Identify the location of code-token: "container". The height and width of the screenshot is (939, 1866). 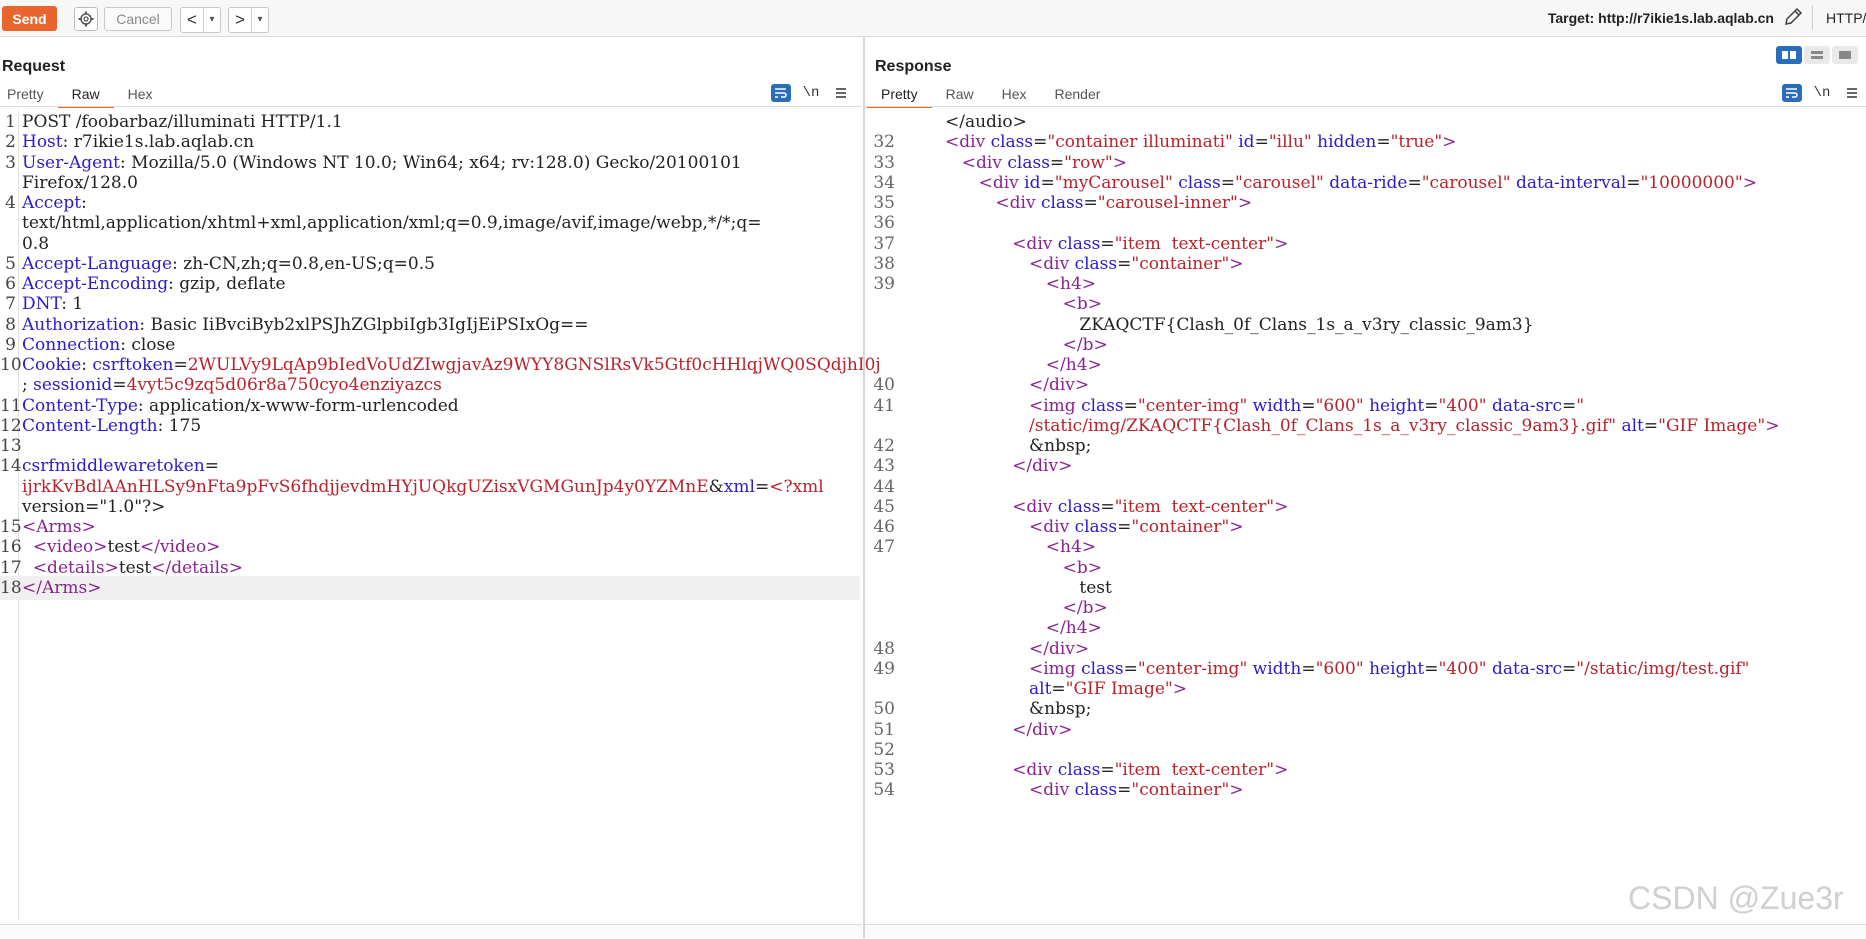
(1180, 527).